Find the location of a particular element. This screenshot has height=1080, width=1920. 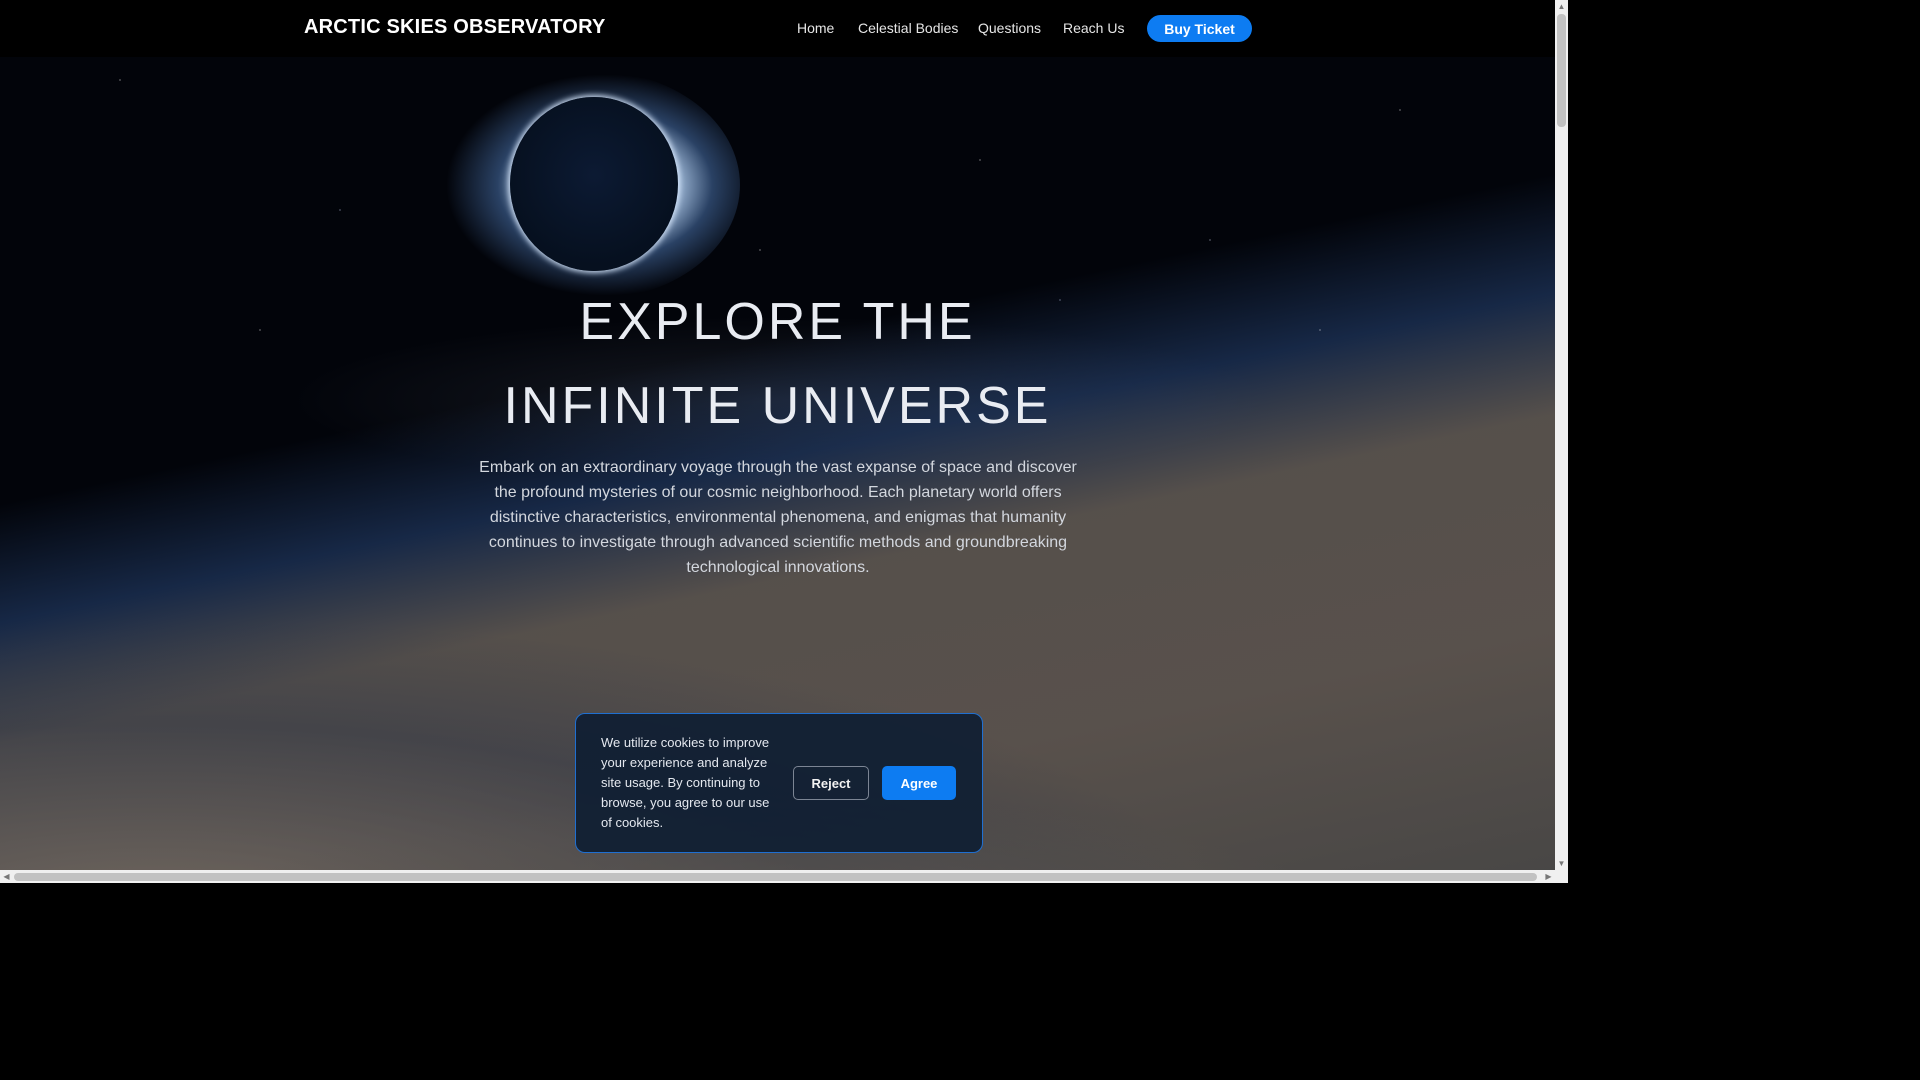

horizontal-scrollbar-thumb is located at coordinates (775, 877).